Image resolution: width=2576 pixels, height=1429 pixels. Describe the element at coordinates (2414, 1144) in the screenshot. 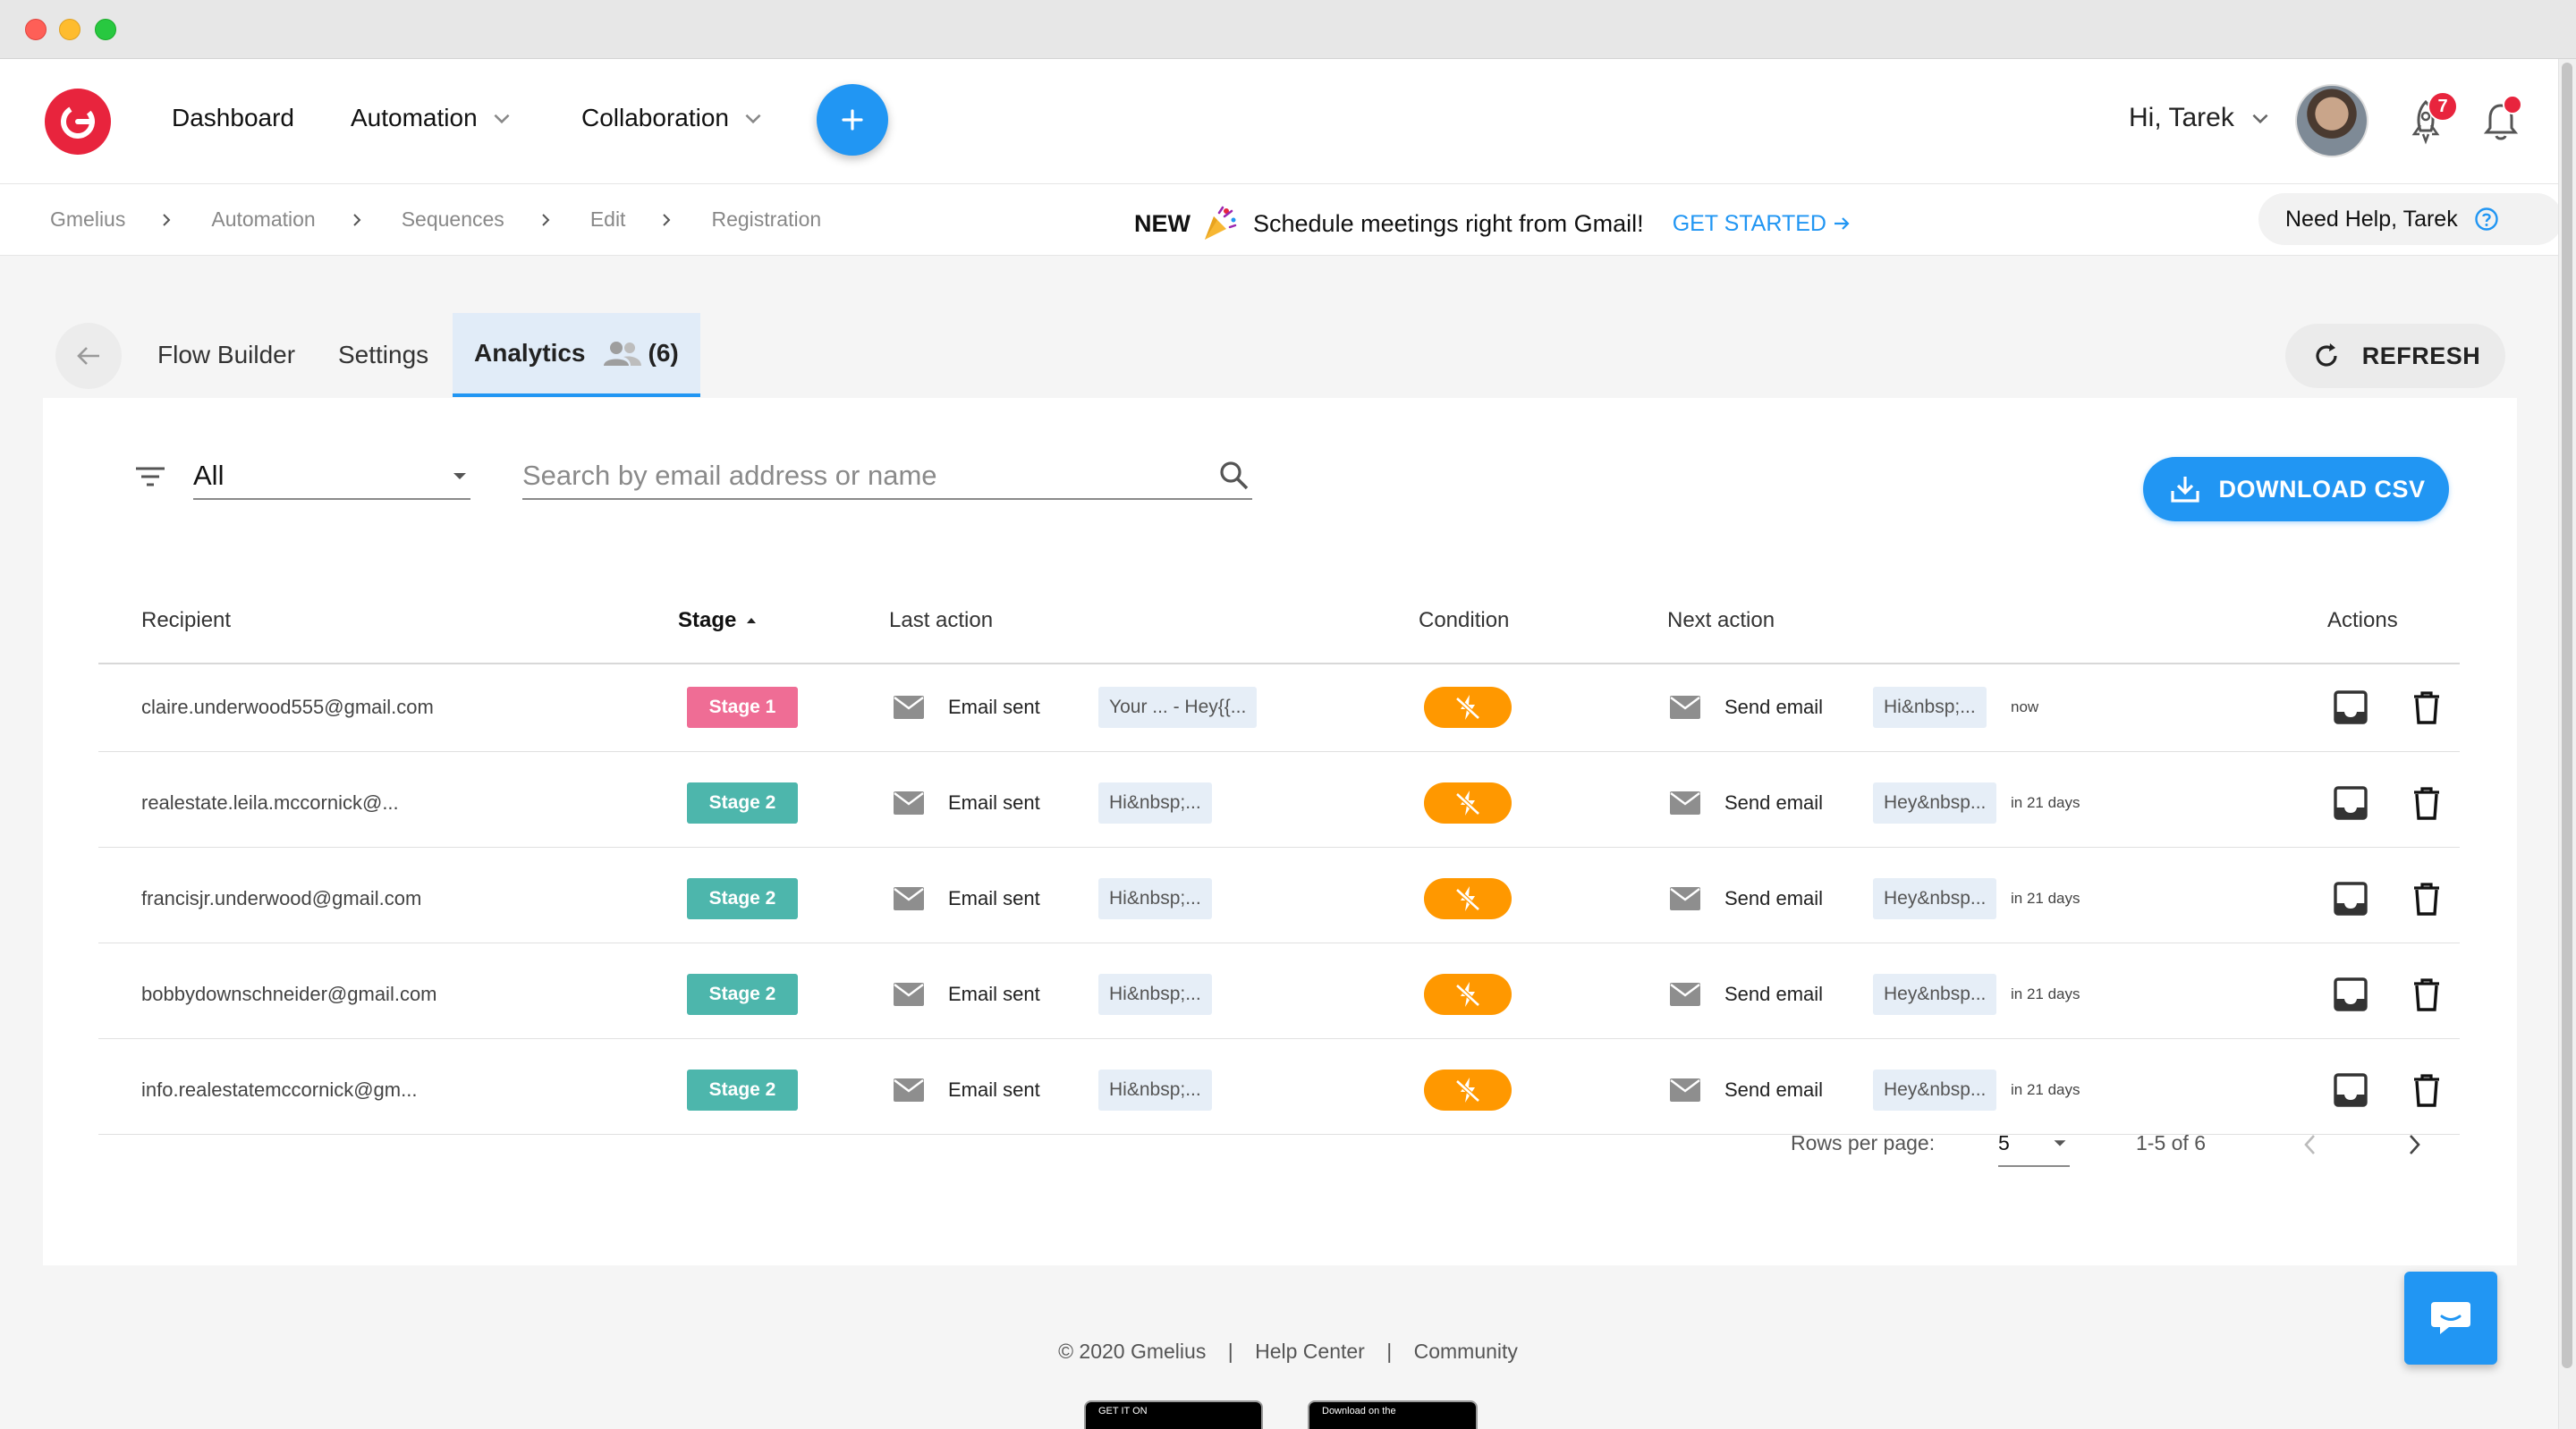

I see `next-page-icon` at that location.